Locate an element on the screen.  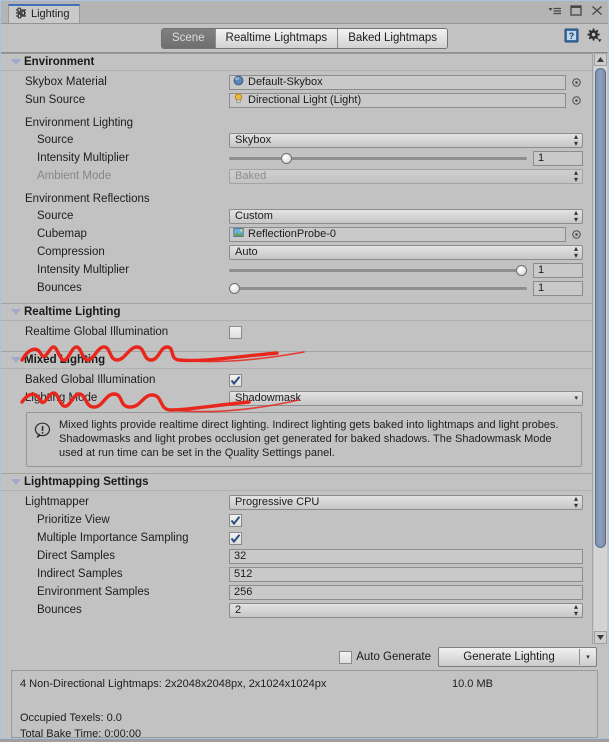
env-lighting-intensity-value: 1 is located at coordinates (558, 158).